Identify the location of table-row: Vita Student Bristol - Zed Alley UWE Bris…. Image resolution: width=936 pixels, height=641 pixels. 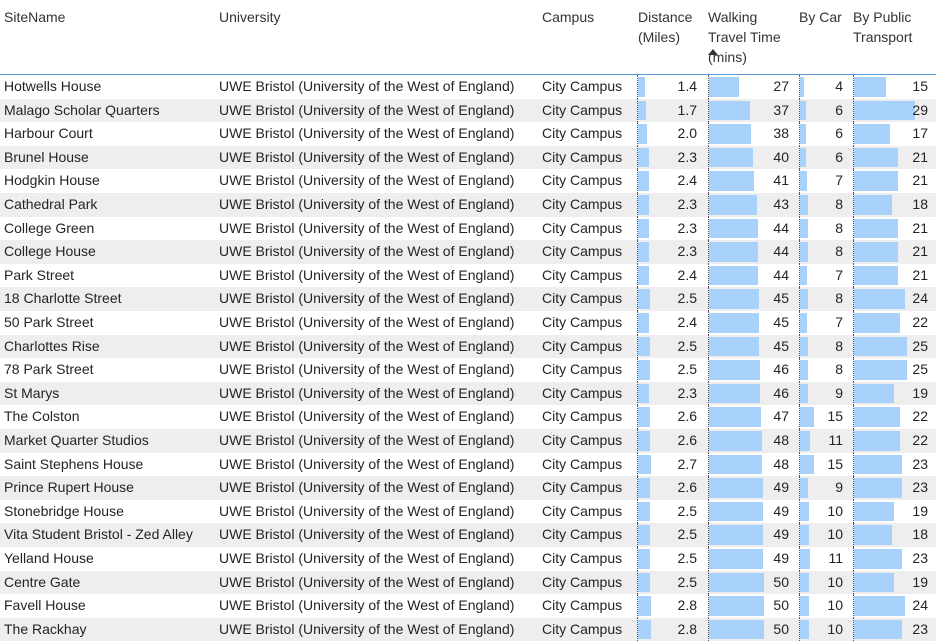
(468, 535).